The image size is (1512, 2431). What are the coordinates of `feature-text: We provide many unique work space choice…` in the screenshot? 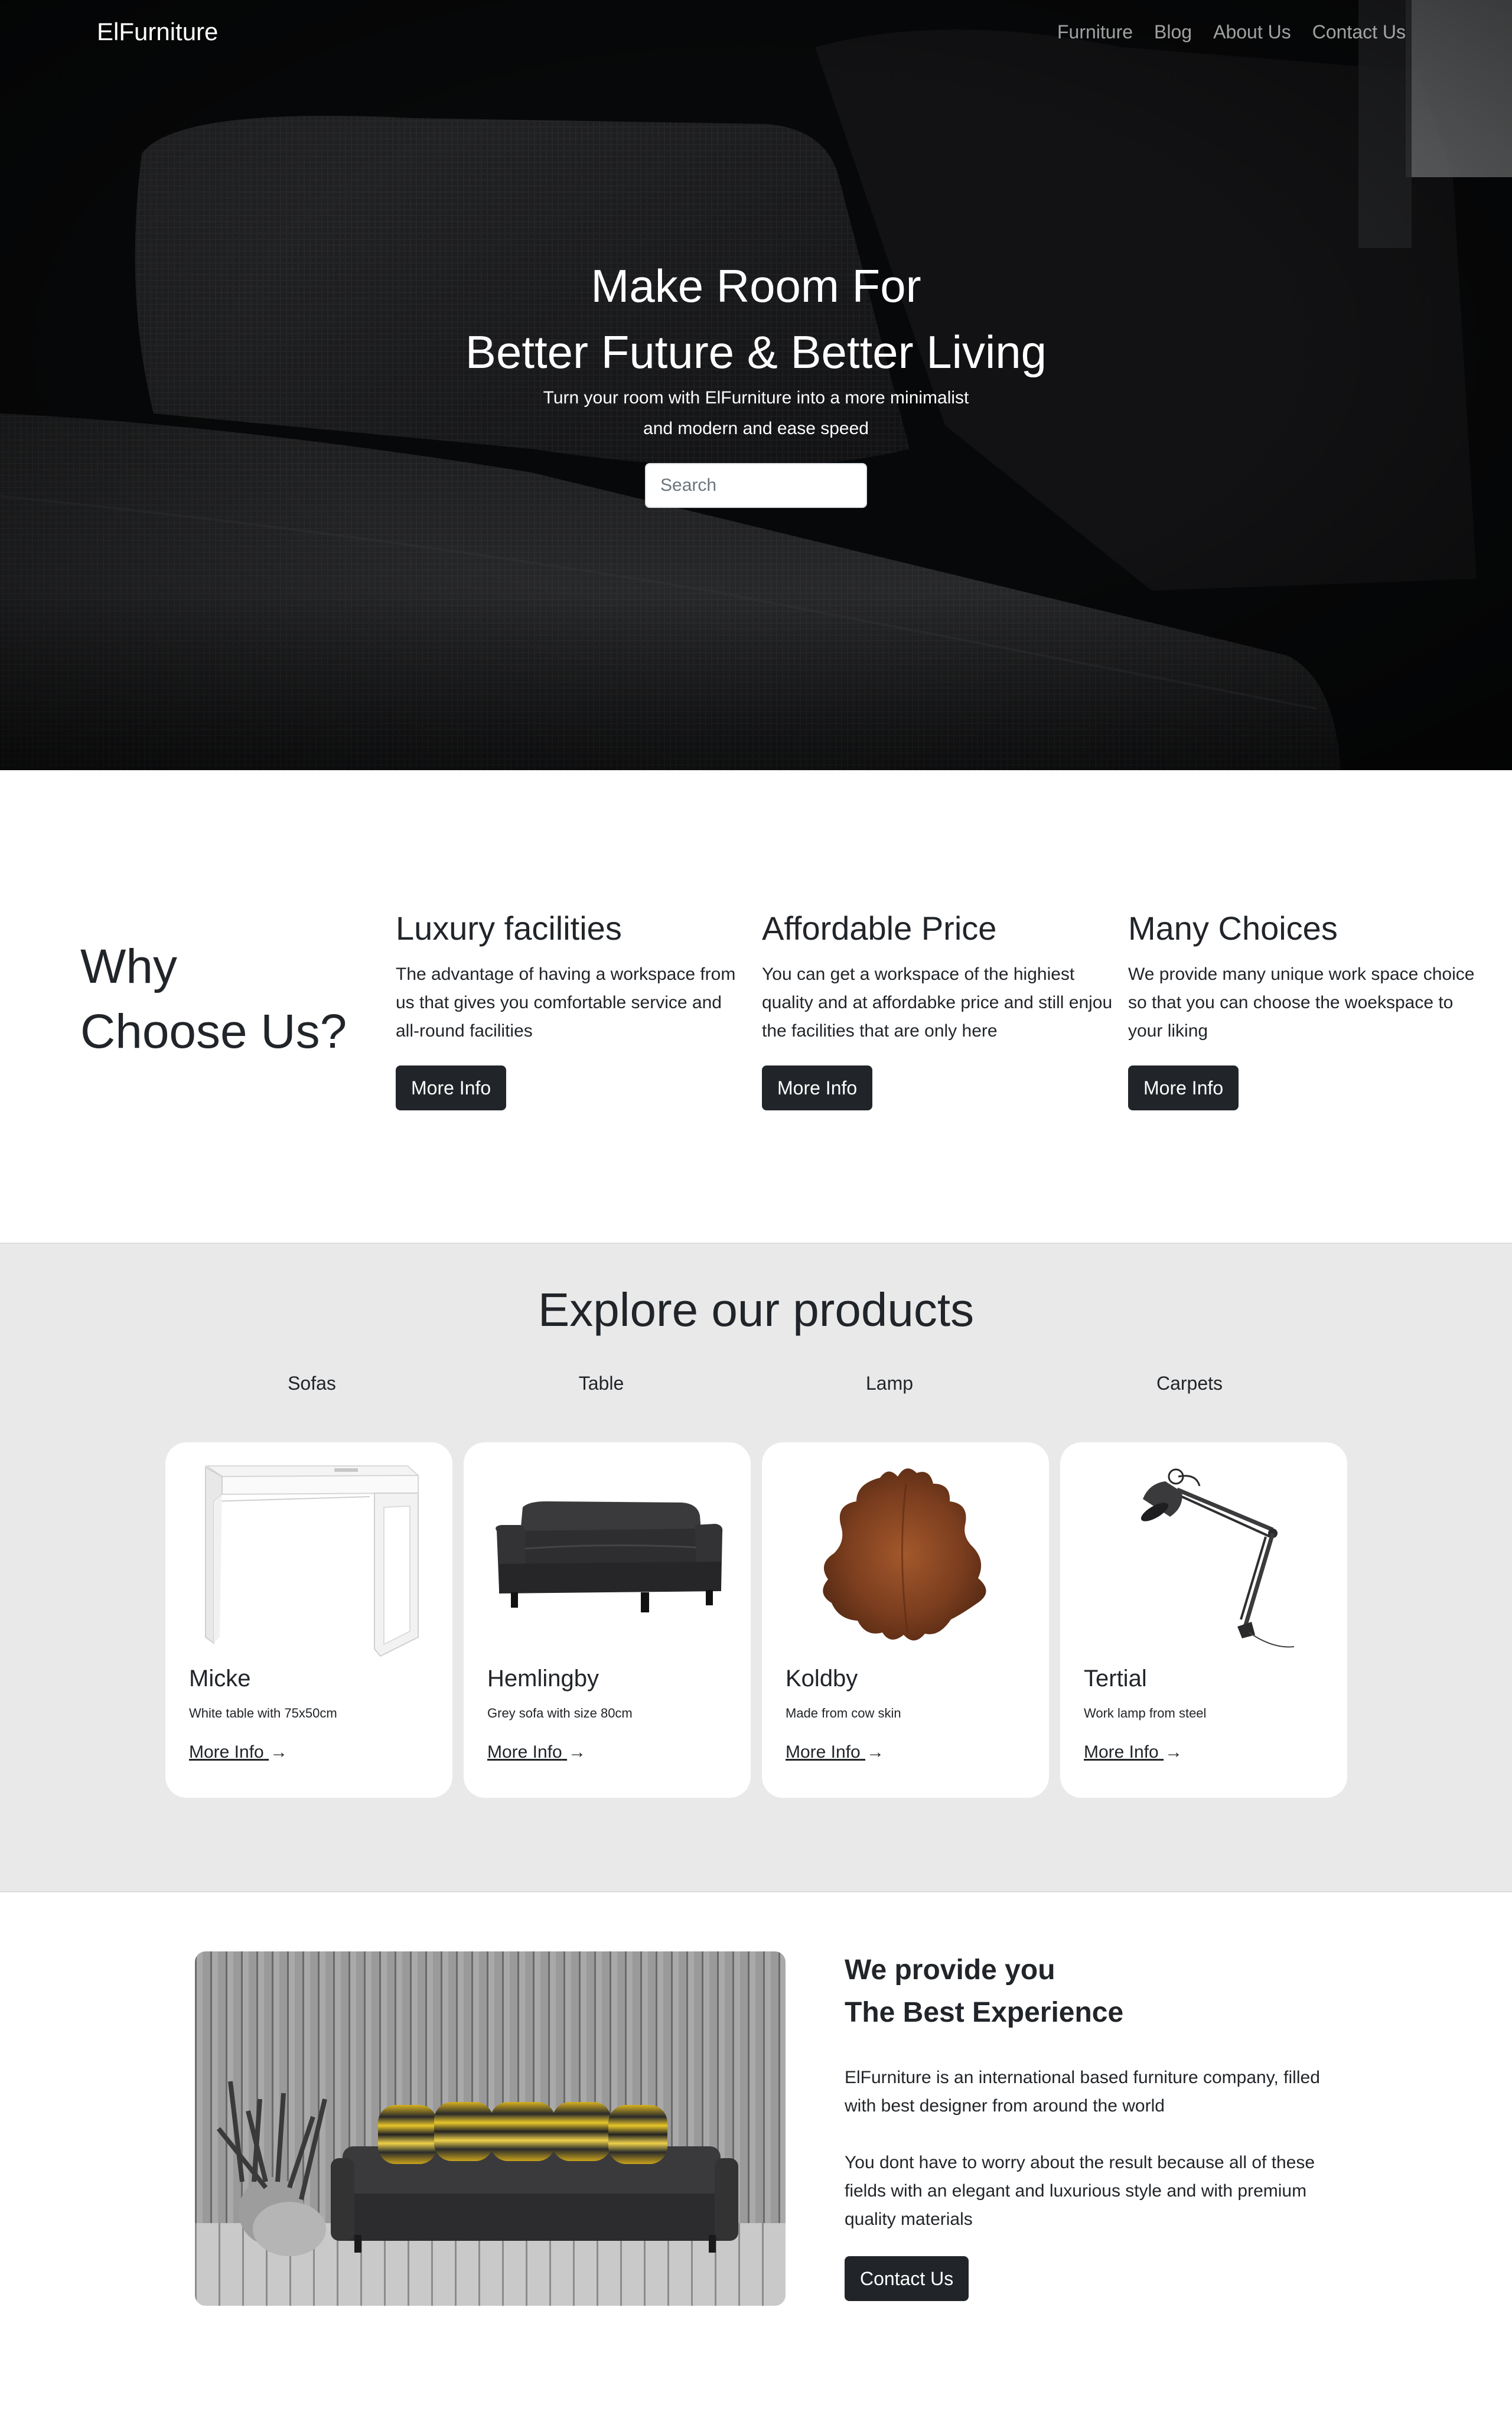 It's located at (1301, 1002).